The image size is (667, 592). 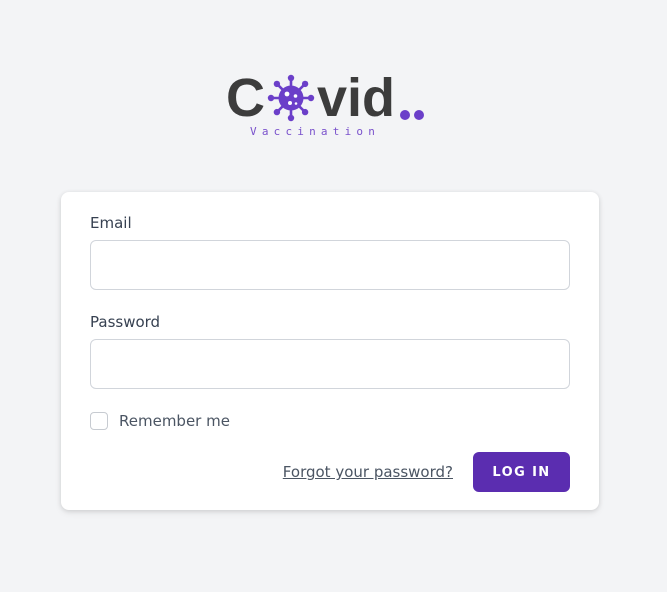 I want to click on remember-me-checkbox, so click(x=99, y=421).